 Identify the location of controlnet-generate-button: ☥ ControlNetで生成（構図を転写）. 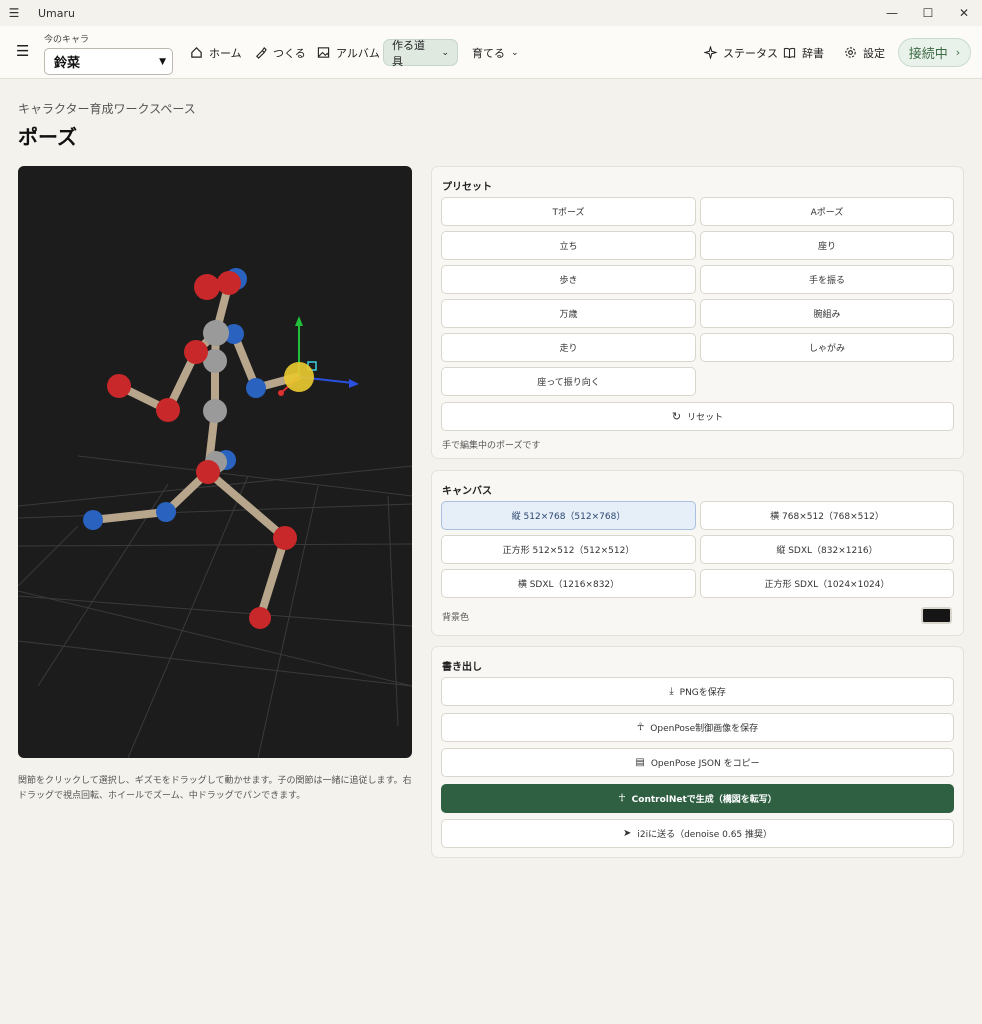
(697, 798).